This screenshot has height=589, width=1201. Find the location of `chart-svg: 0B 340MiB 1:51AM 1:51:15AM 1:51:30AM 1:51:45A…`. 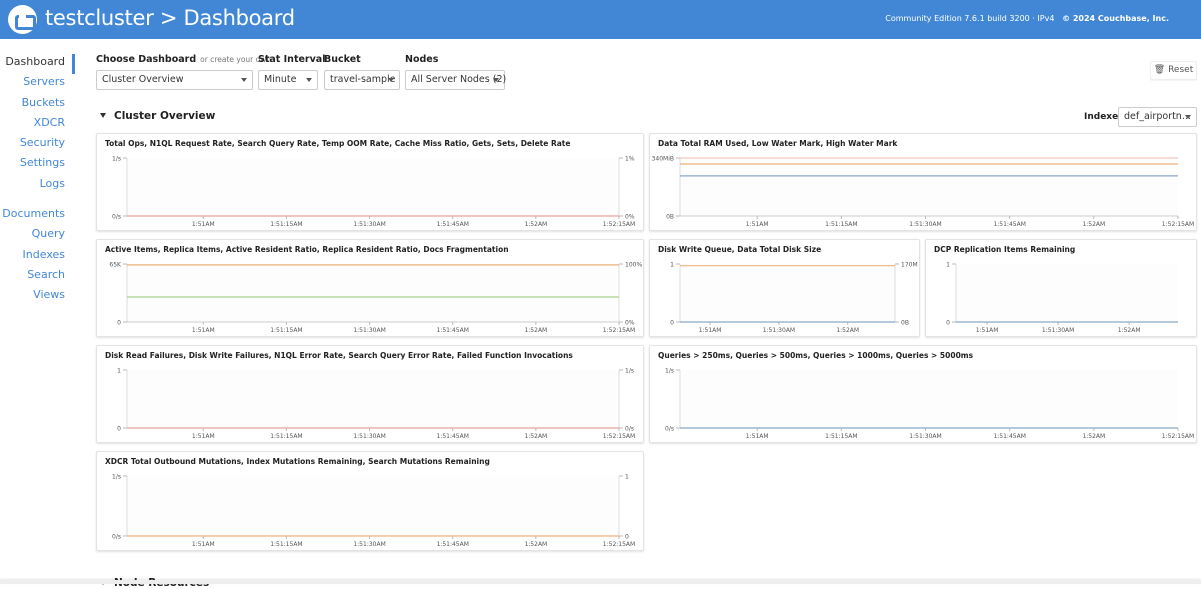

chart-svg: 0B 340MiB 1:51AM 1:51:15AM 1:51:30AM 1:51:45A… is located at coordinates (923, 192).